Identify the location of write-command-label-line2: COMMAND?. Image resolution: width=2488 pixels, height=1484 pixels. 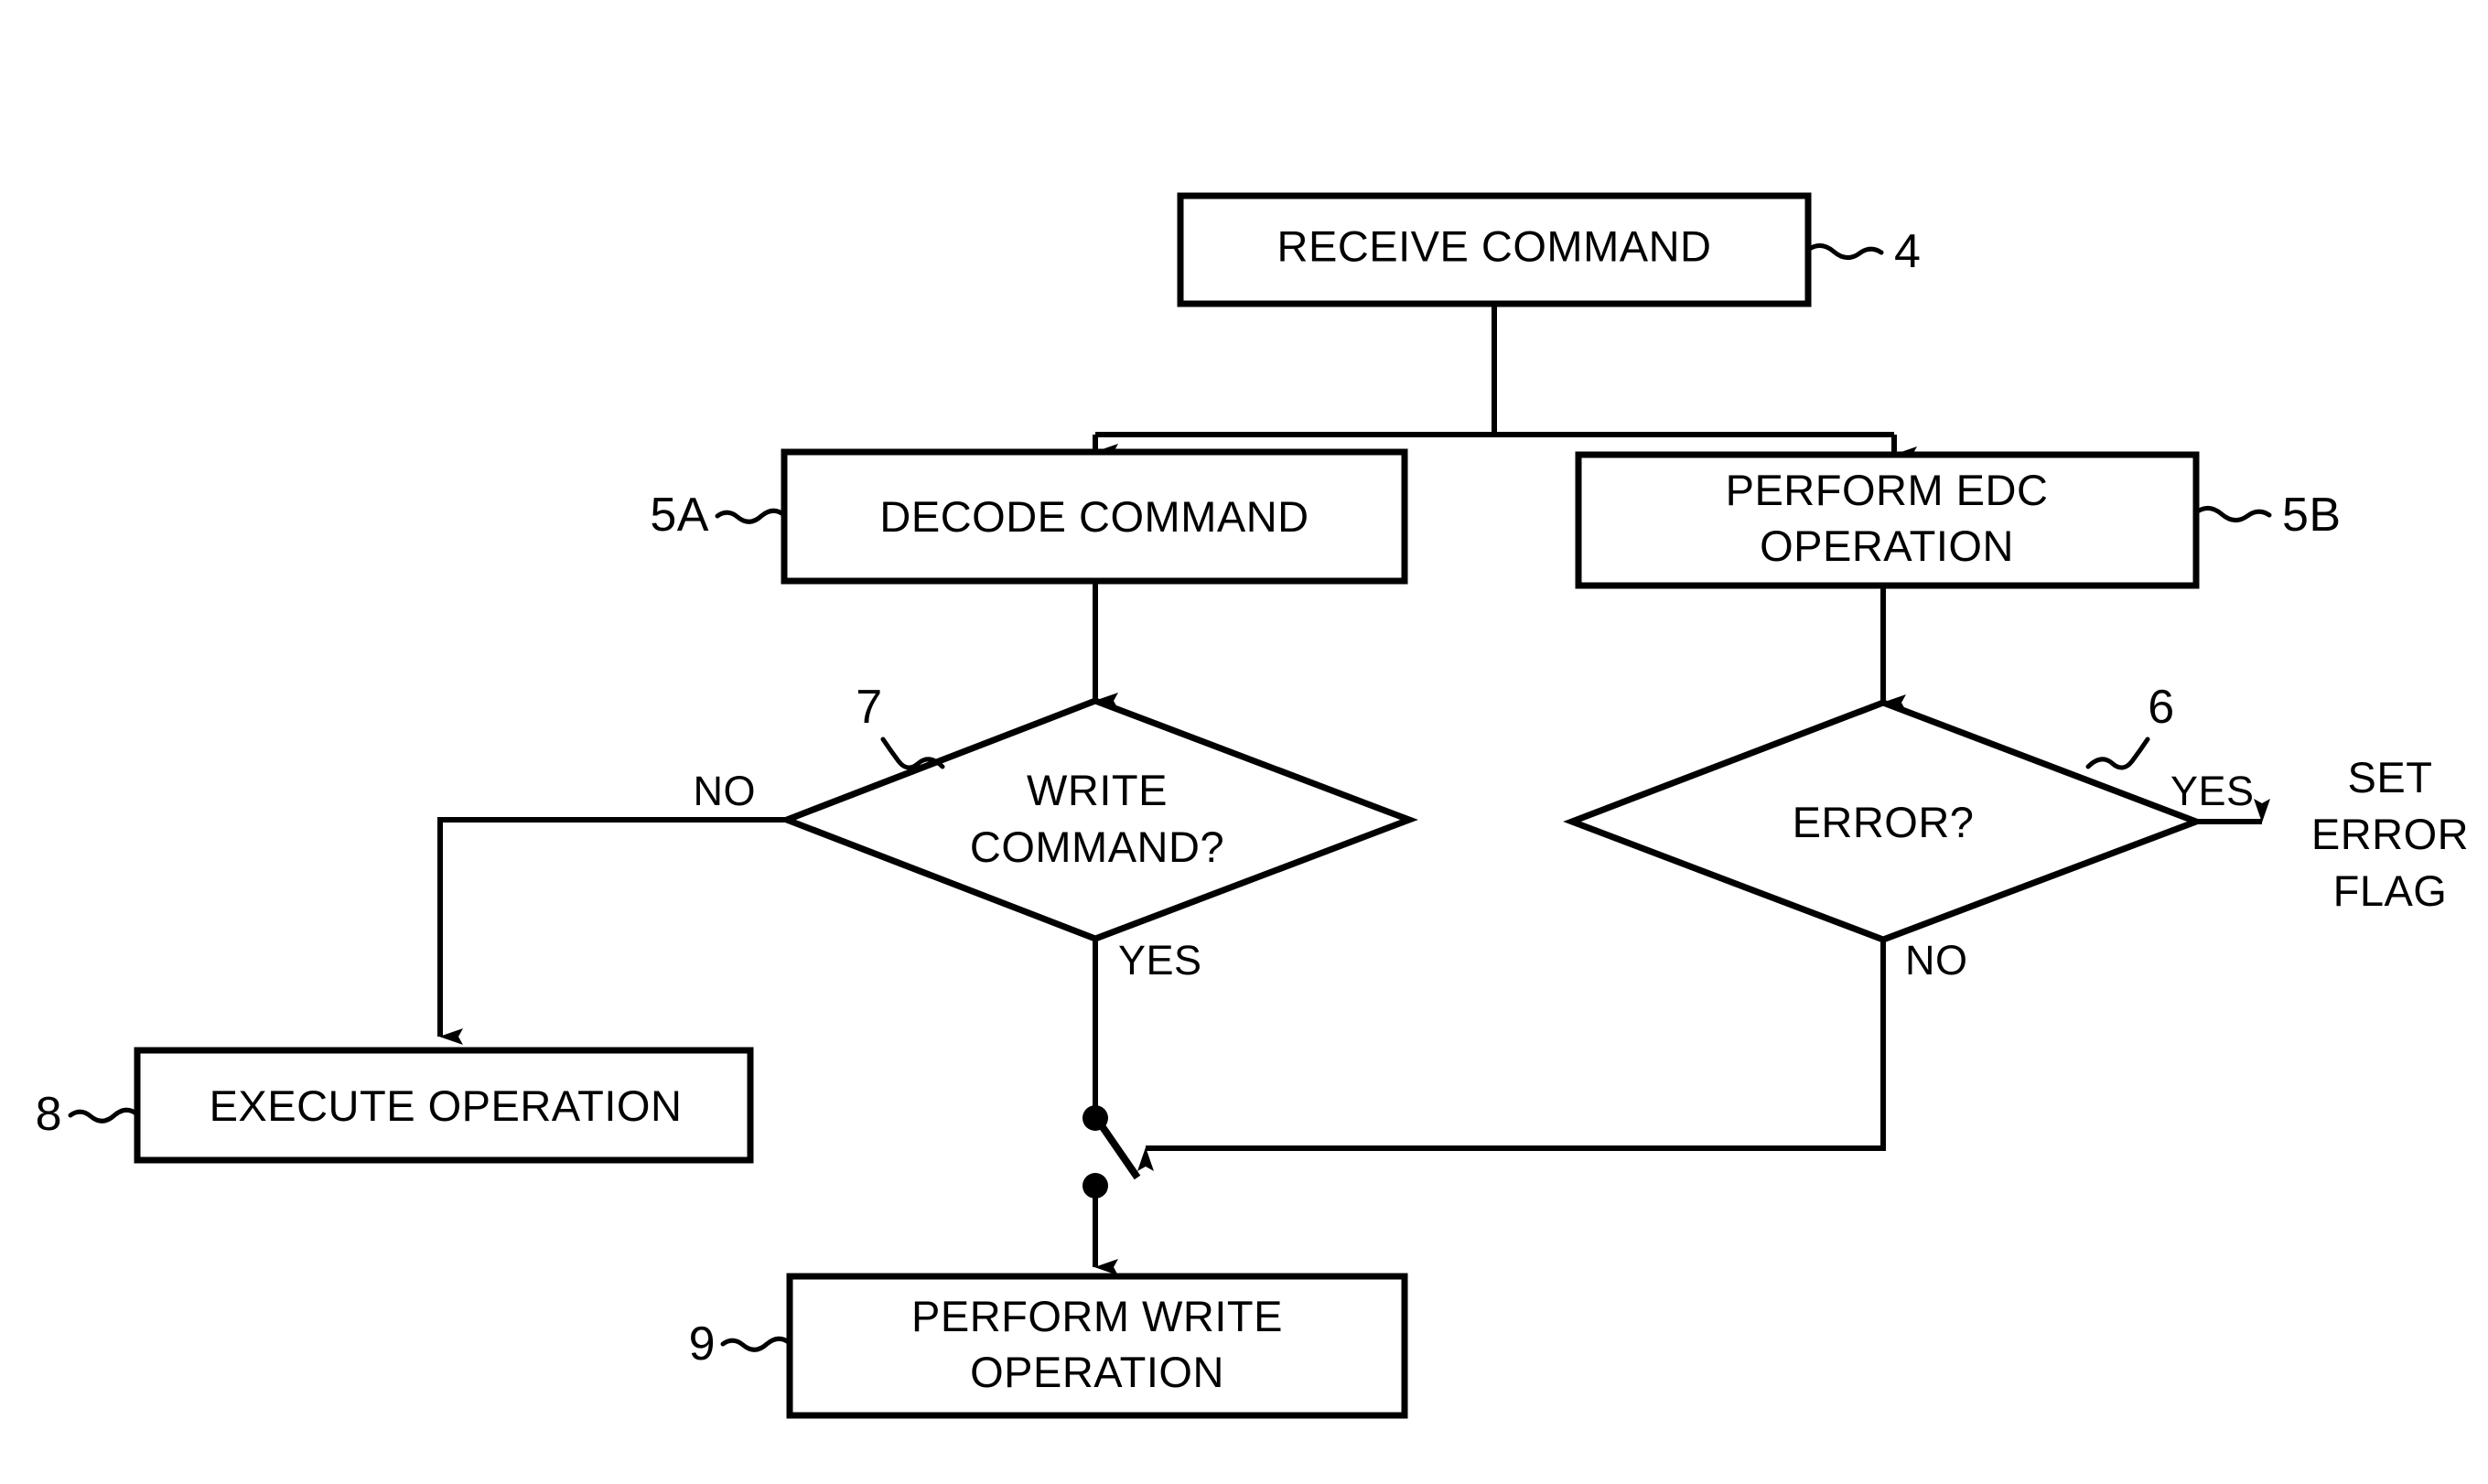
(1097, 847).